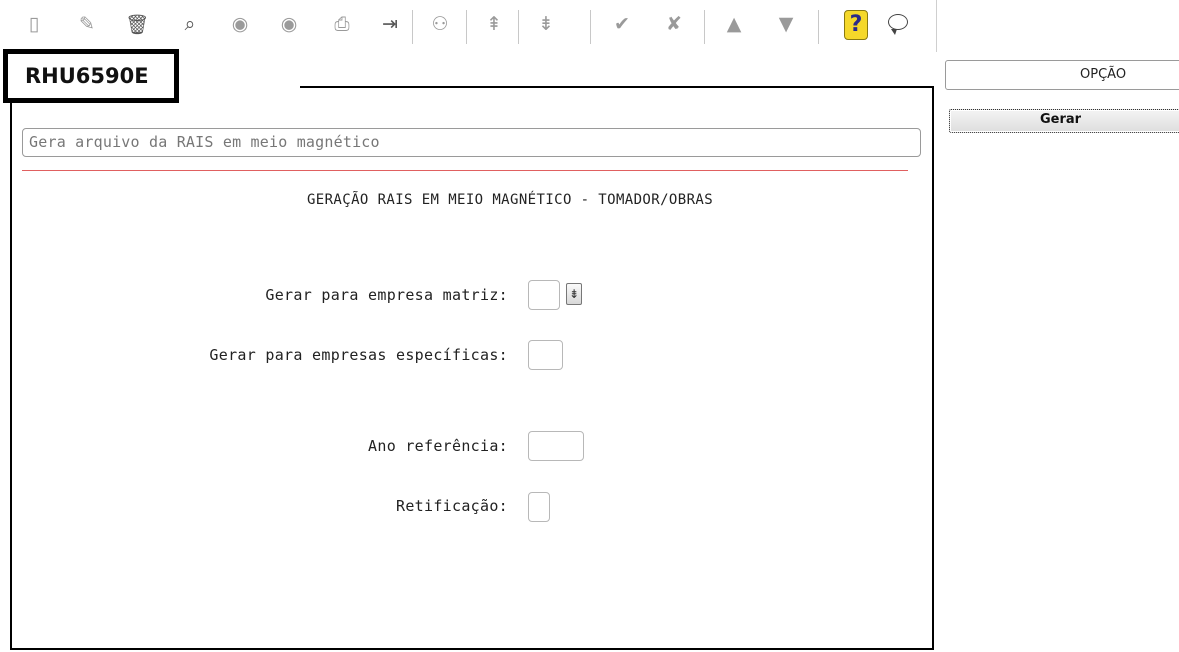 This screenshot has height=652, width=1179. I want to click on first-record-icon: ⇞, so click(494, 24).